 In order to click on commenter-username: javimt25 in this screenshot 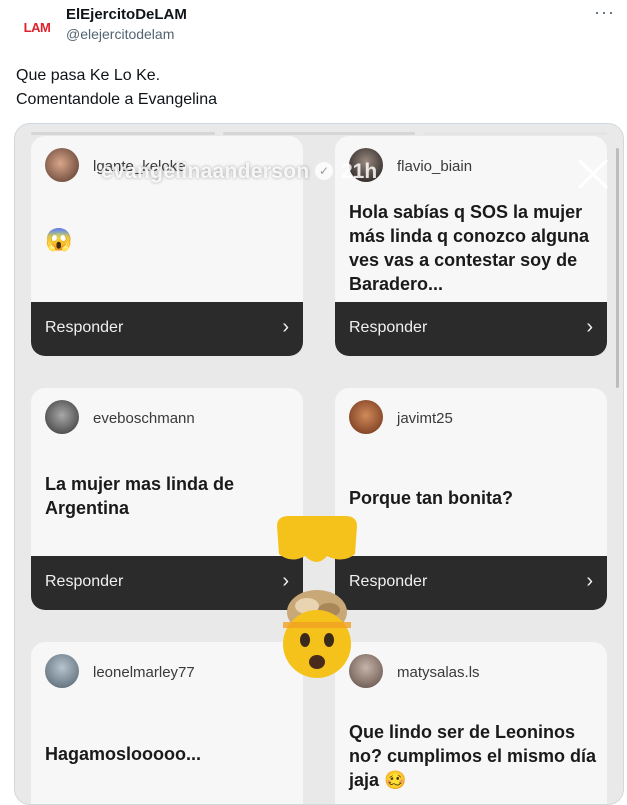, I will do `click(425, 418)`.